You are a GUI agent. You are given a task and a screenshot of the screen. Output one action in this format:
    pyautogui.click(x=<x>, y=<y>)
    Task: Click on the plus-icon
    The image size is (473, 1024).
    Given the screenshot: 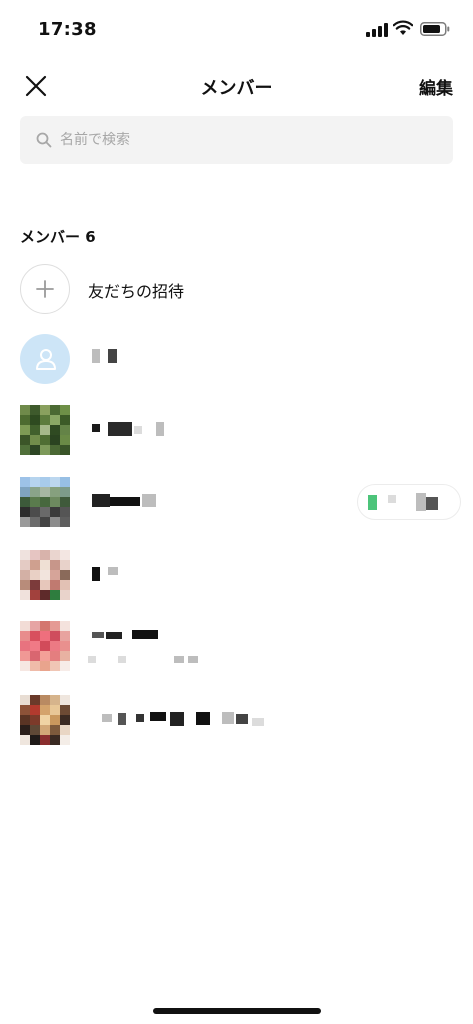 What is the action you would take?
    pyautogui.click(x=45, y=289)
    